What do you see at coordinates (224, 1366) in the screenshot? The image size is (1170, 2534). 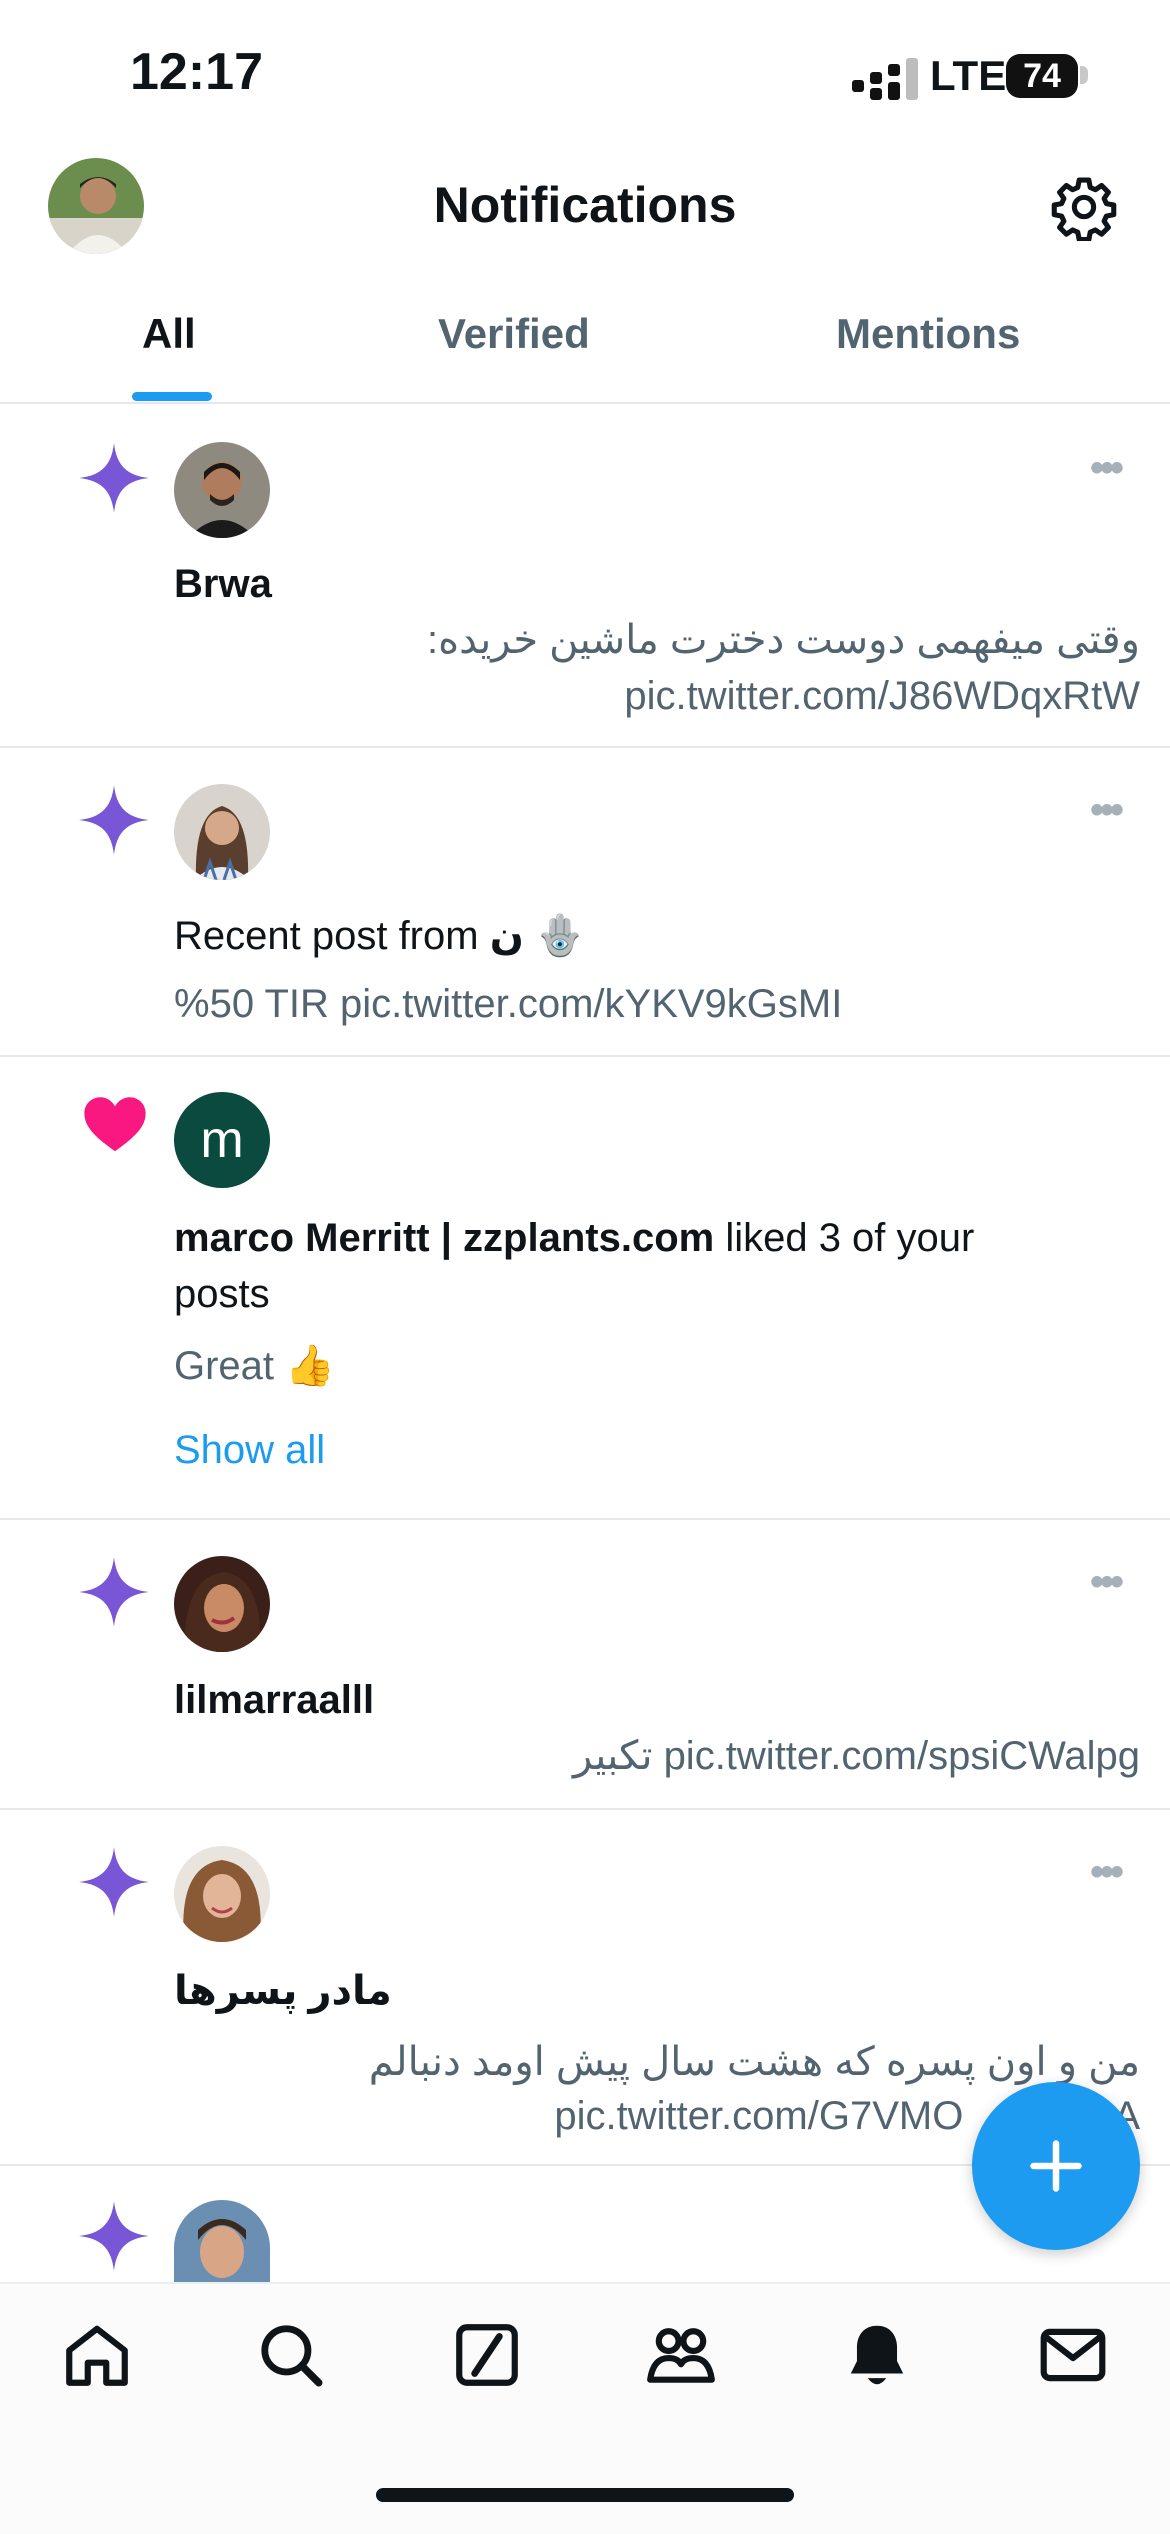 I see `post-text: Great` at bounding box center [224, 1366].